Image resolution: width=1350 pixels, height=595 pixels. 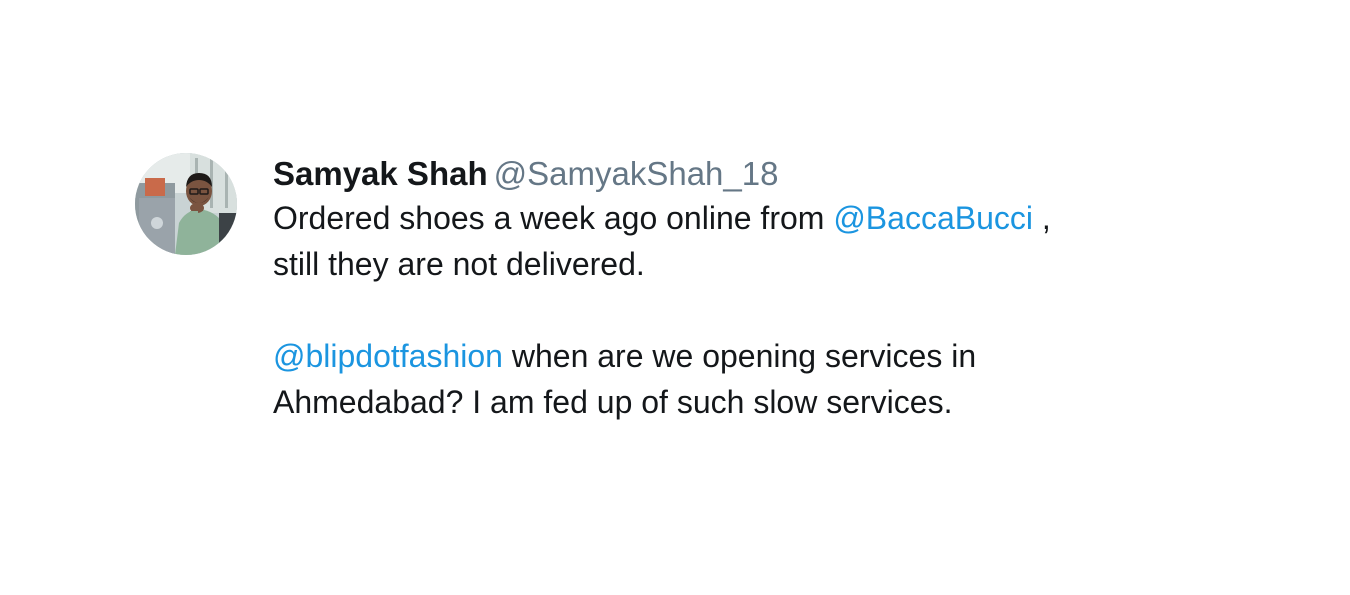 What do you see at coordinates (1041, 218) in the screenshot?
I see `tweet-text-segment: ,` at bounding box center [1041, 218].